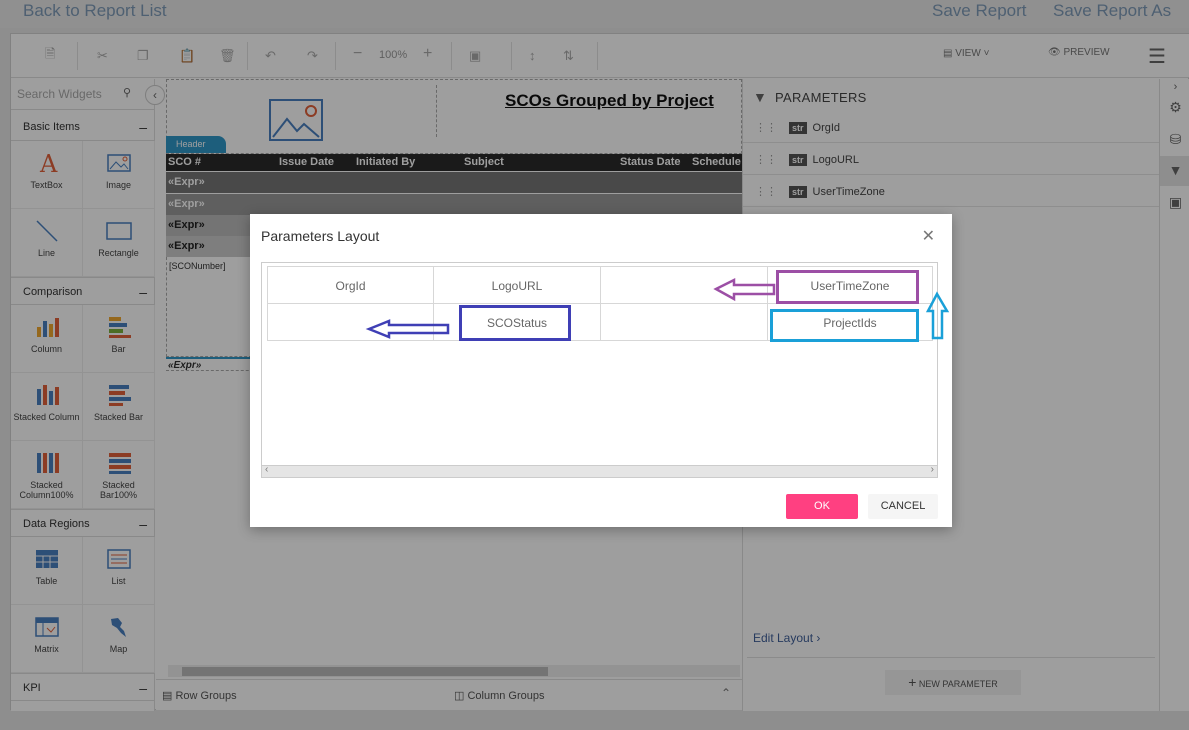  Describe the element at coordinates (744, 289) in the screenshot. I see `left-arrow-purple-icon` at that location.